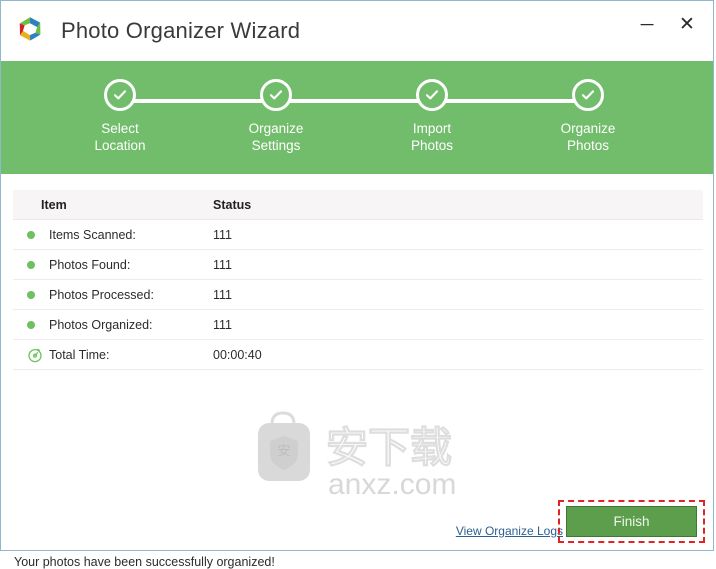 Image resolution: width=716 pixels, height=569 pixels. Describe the element at coordinates (120, 137) in the screenshot. I see `stepper-step-1-label: Select Location` at that location.